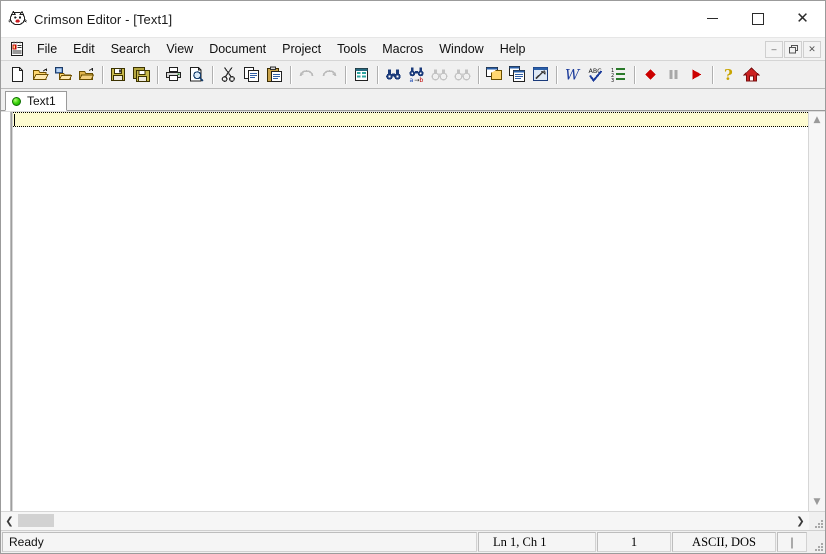  Describe the element at coordinates (461, 49) in the screenshot. I see `menu-window: Window` at that location.